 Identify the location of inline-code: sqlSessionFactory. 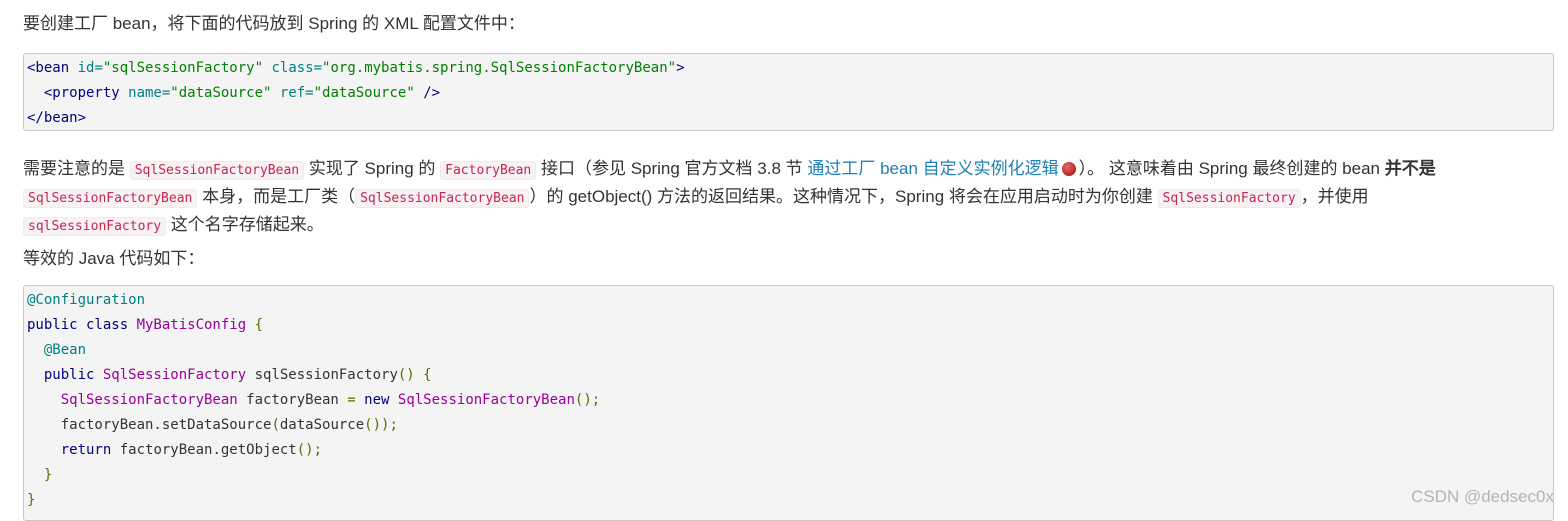
(95, 226).